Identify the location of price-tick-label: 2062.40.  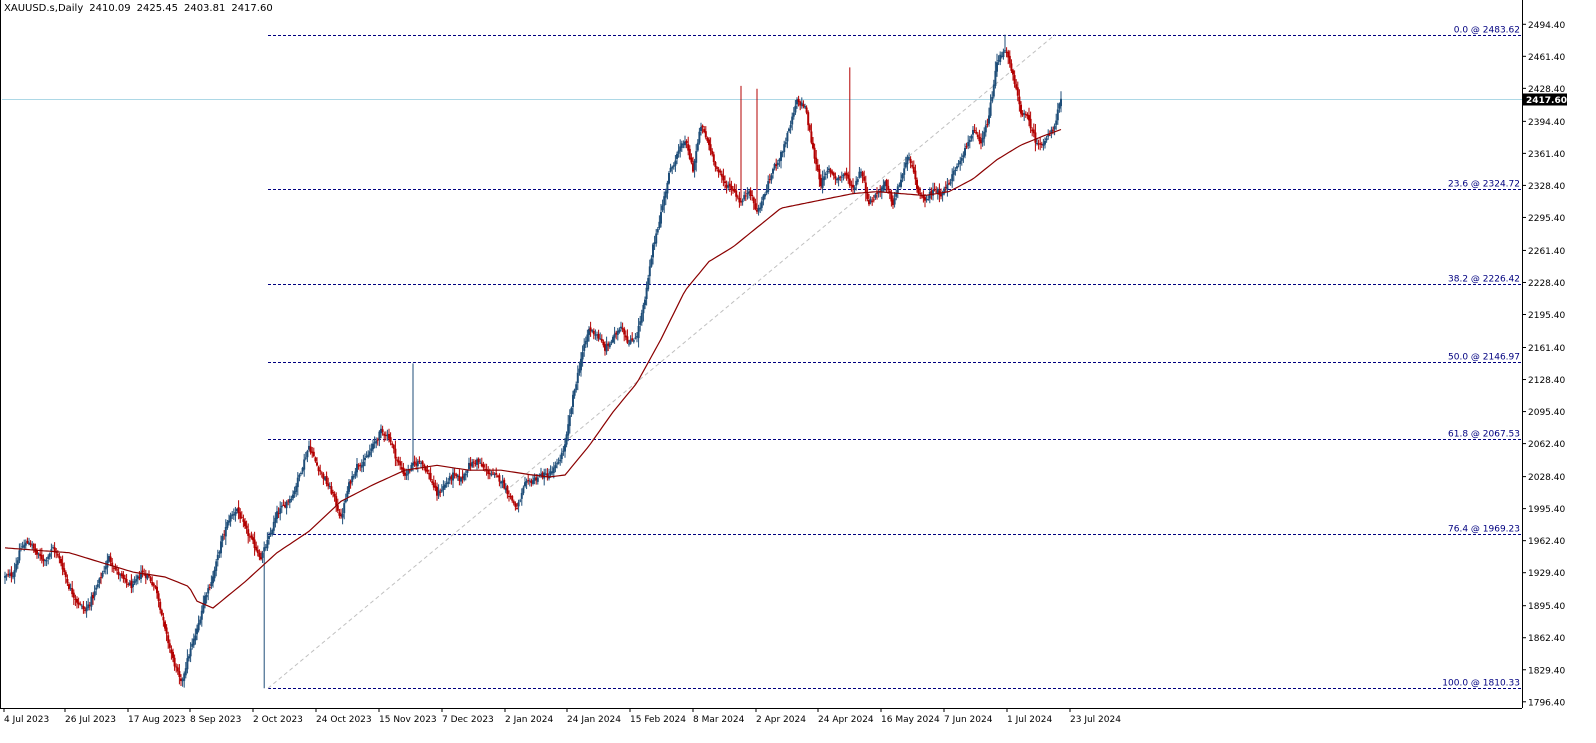
(1546, 445).